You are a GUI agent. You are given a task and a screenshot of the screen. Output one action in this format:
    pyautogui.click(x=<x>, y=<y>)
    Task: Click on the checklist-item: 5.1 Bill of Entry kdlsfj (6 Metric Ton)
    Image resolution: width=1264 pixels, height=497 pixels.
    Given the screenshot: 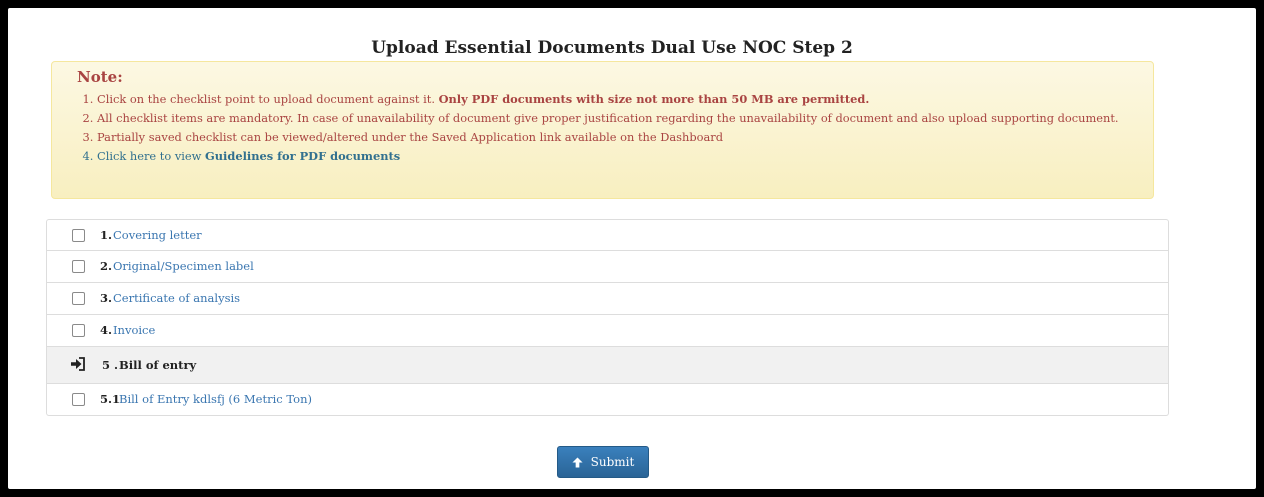 What is the action you would take?
    pyautogui.click(x=607, y=400)
    